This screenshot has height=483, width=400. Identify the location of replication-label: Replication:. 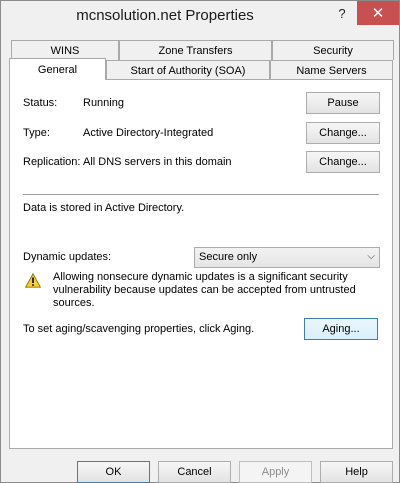
(52, 162).